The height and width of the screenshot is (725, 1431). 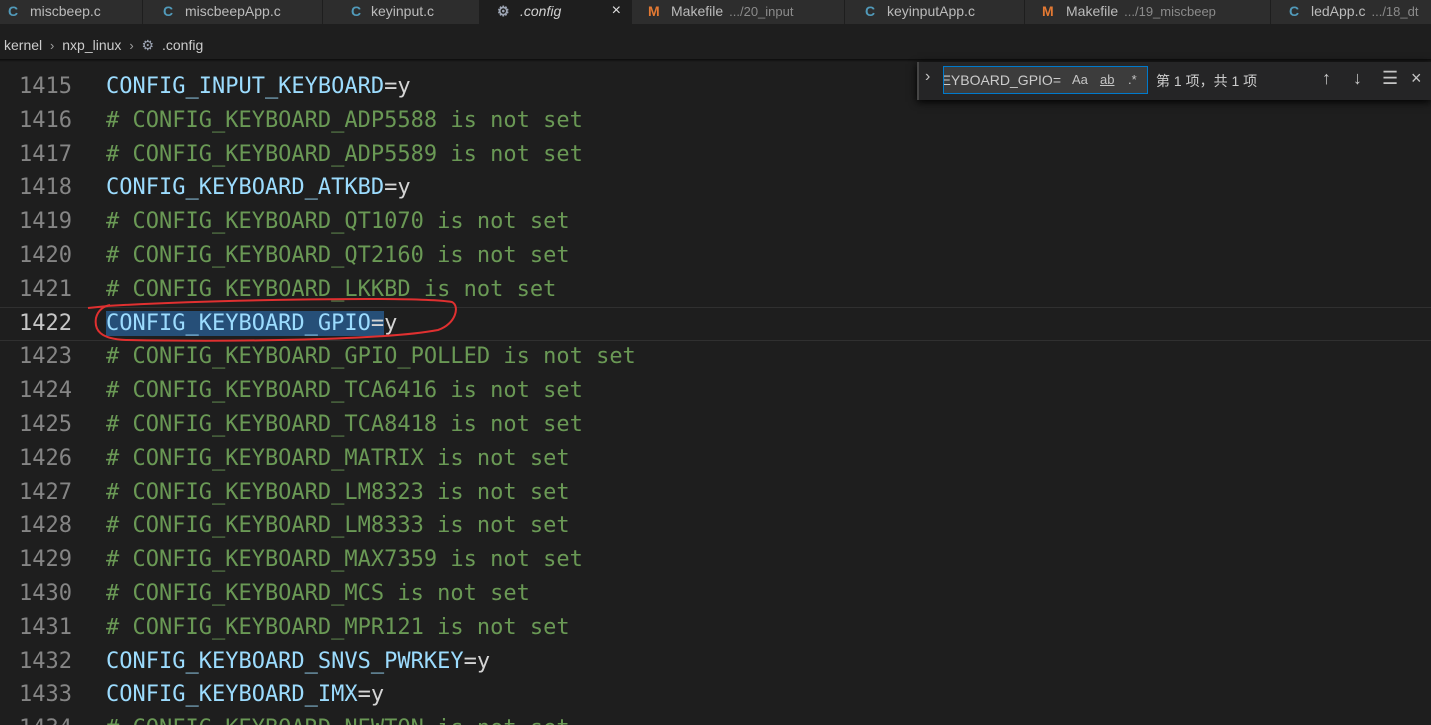 What do you see at coordinates (1338, 11) in the screenshot?
I see `tab-name: ledApp.c` at bounding box center [1338, 11].